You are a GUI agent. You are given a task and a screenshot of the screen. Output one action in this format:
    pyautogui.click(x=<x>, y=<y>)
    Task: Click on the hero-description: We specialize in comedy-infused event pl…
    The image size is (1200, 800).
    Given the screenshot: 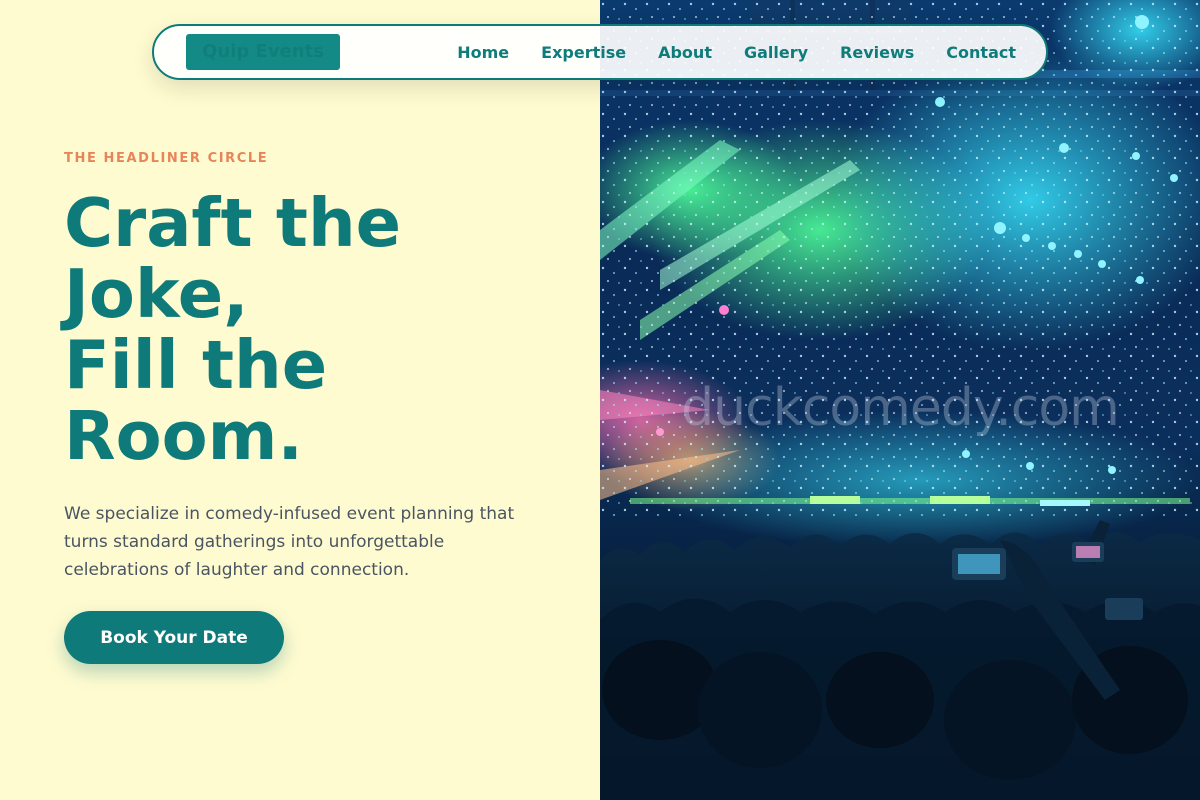 What is the action you would take?
    pyautogui.click(x=289, y=542)
    